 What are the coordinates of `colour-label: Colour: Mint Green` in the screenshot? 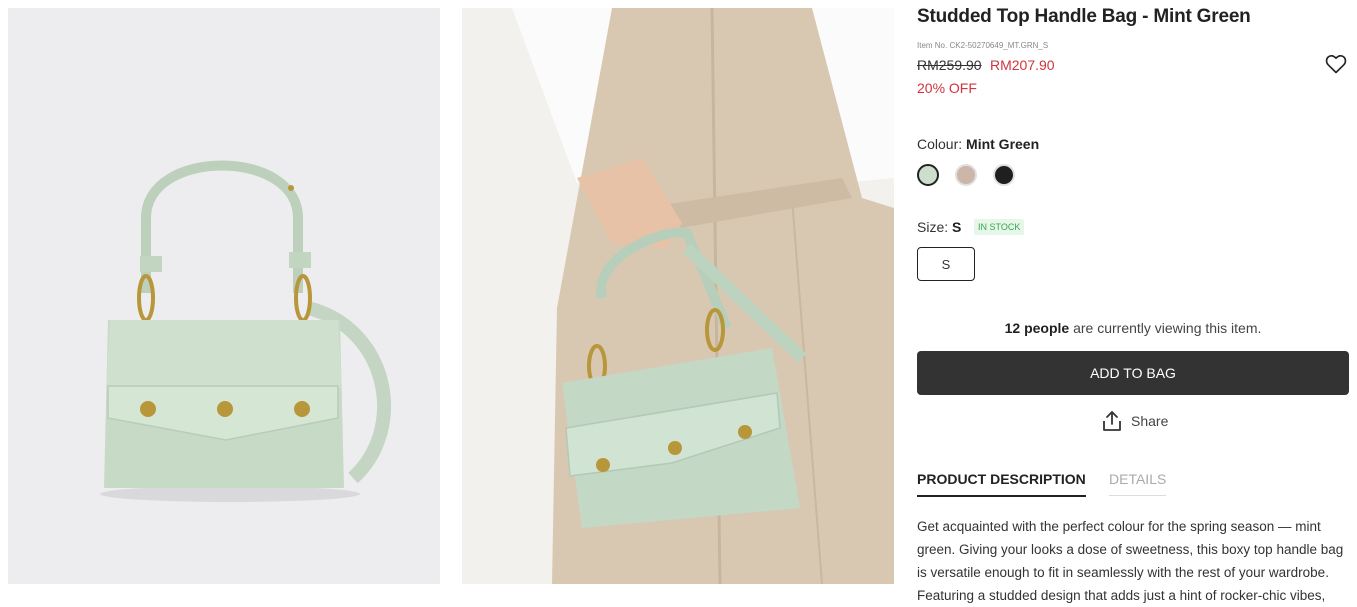 It's located at (978, 144).